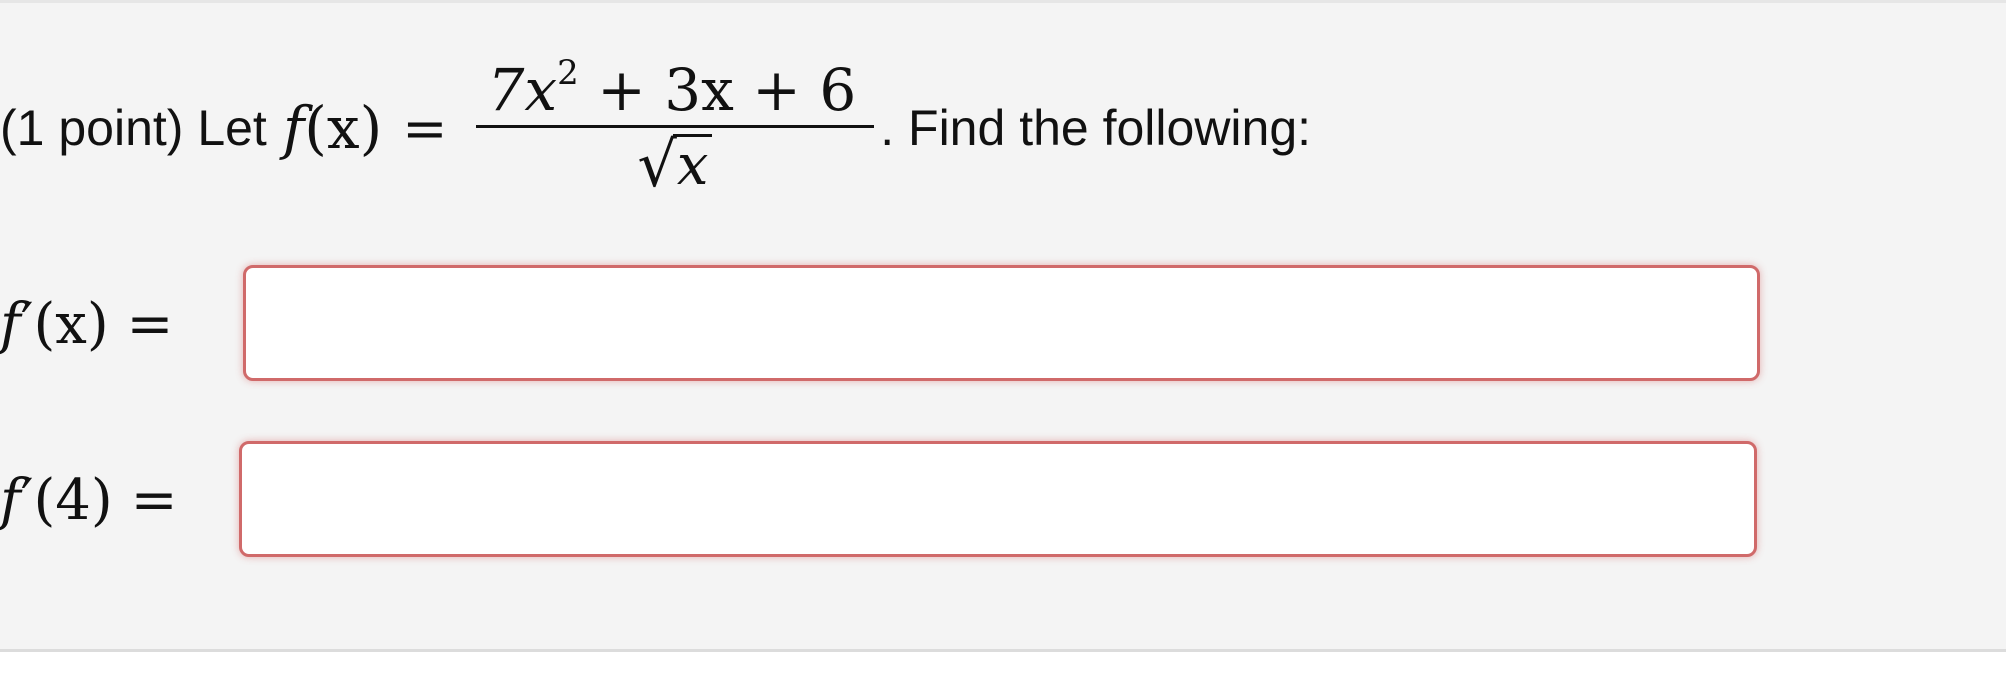 Image resolution: width=2006 pixels, height=687 pixels. Describe the element at coordinates (425, 128) in the screenshot. I see `equals-sign: =` at that location.